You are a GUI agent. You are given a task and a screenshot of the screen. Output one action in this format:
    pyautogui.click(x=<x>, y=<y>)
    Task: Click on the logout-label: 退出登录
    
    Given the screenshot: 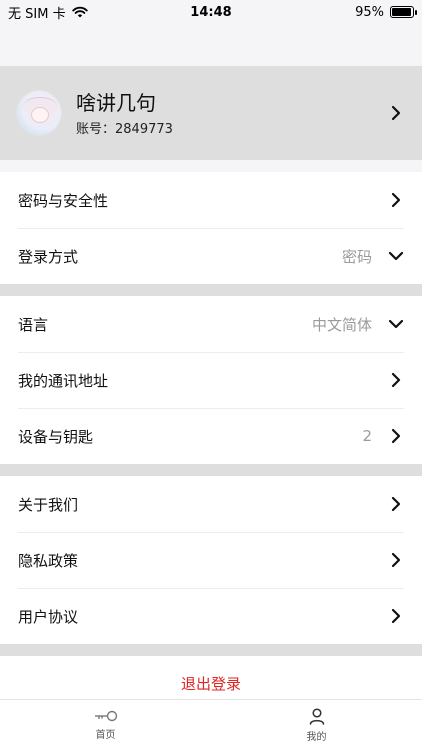 What is the action you would take?
    pyautogui.click(x=210, y=684)
    